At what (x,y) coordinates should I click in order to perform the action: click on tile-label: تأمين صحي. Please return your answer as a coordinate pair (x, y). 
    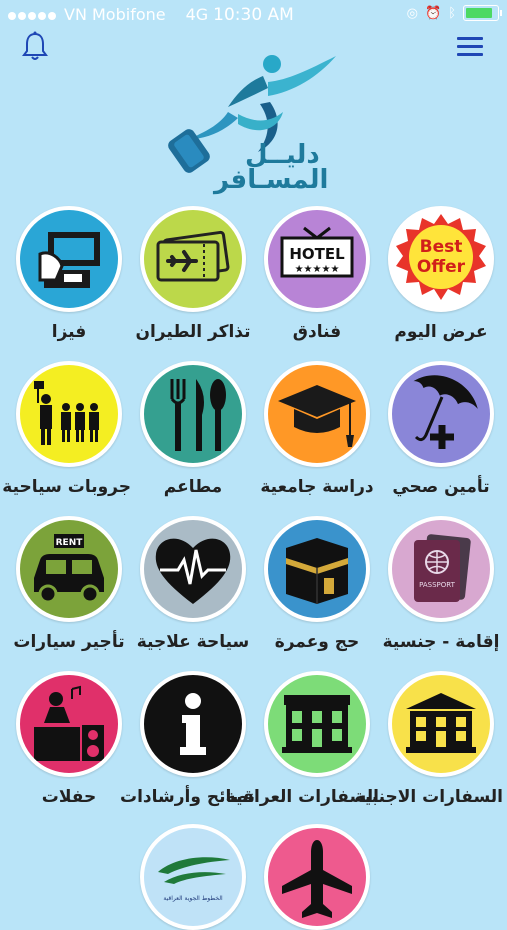
    Looking at the image, I should click on (441, 487).